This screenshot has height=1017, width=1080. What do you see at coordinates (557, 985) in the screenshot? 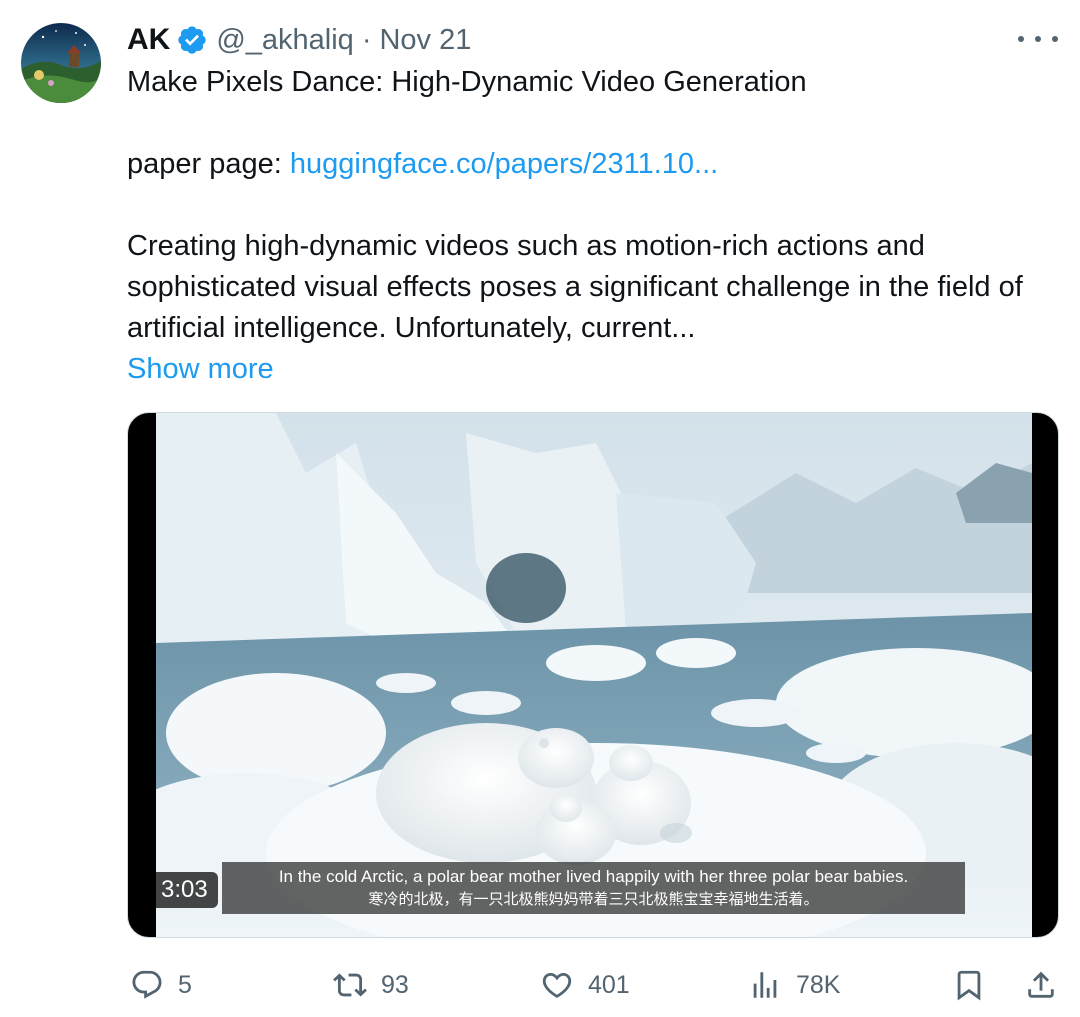
I see `heart-icon` at bounding box center [557, 985].